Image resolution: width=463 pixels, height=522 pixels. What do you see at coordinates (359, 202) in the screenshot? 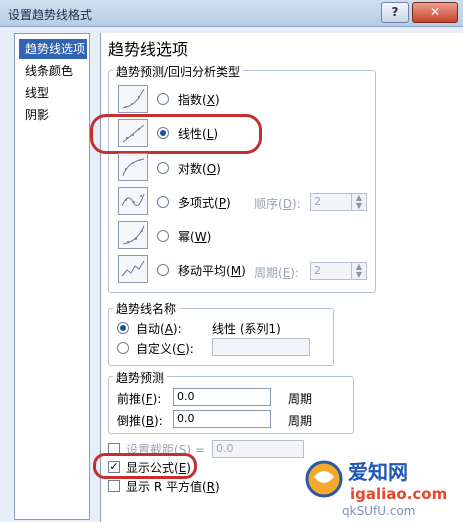
I see `order-stepper: ▲ ▼` at bounding box center [359, 202].